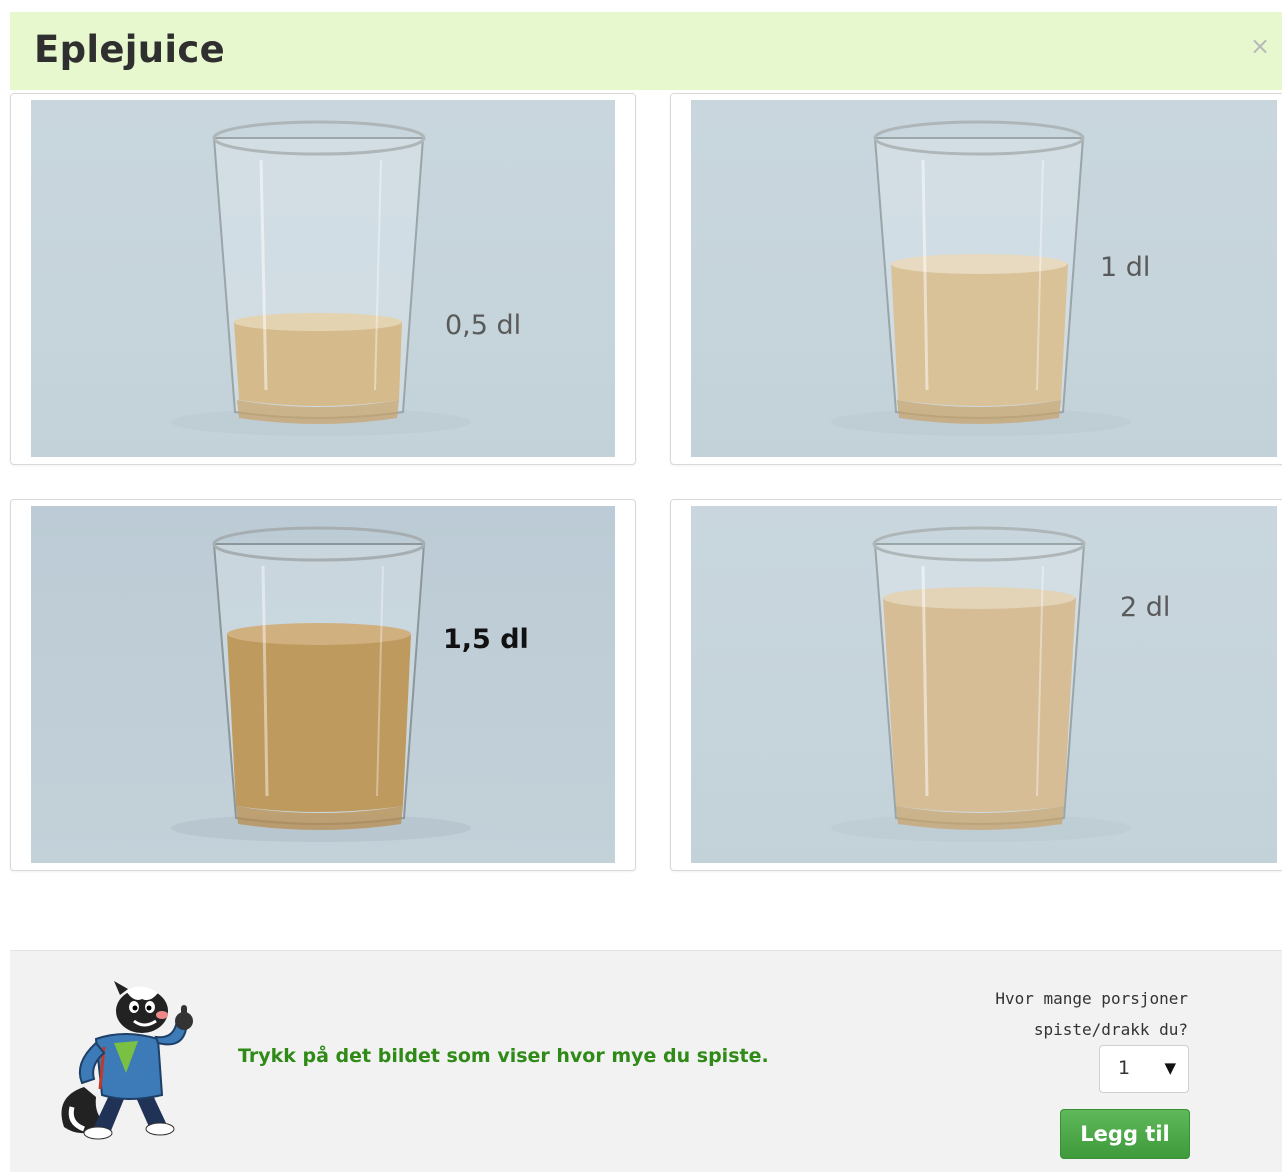 Image resolution: width=1282 pixels, height=1172 pixels. I want to click on glass-photo: 1 dl, so click(984, 278).